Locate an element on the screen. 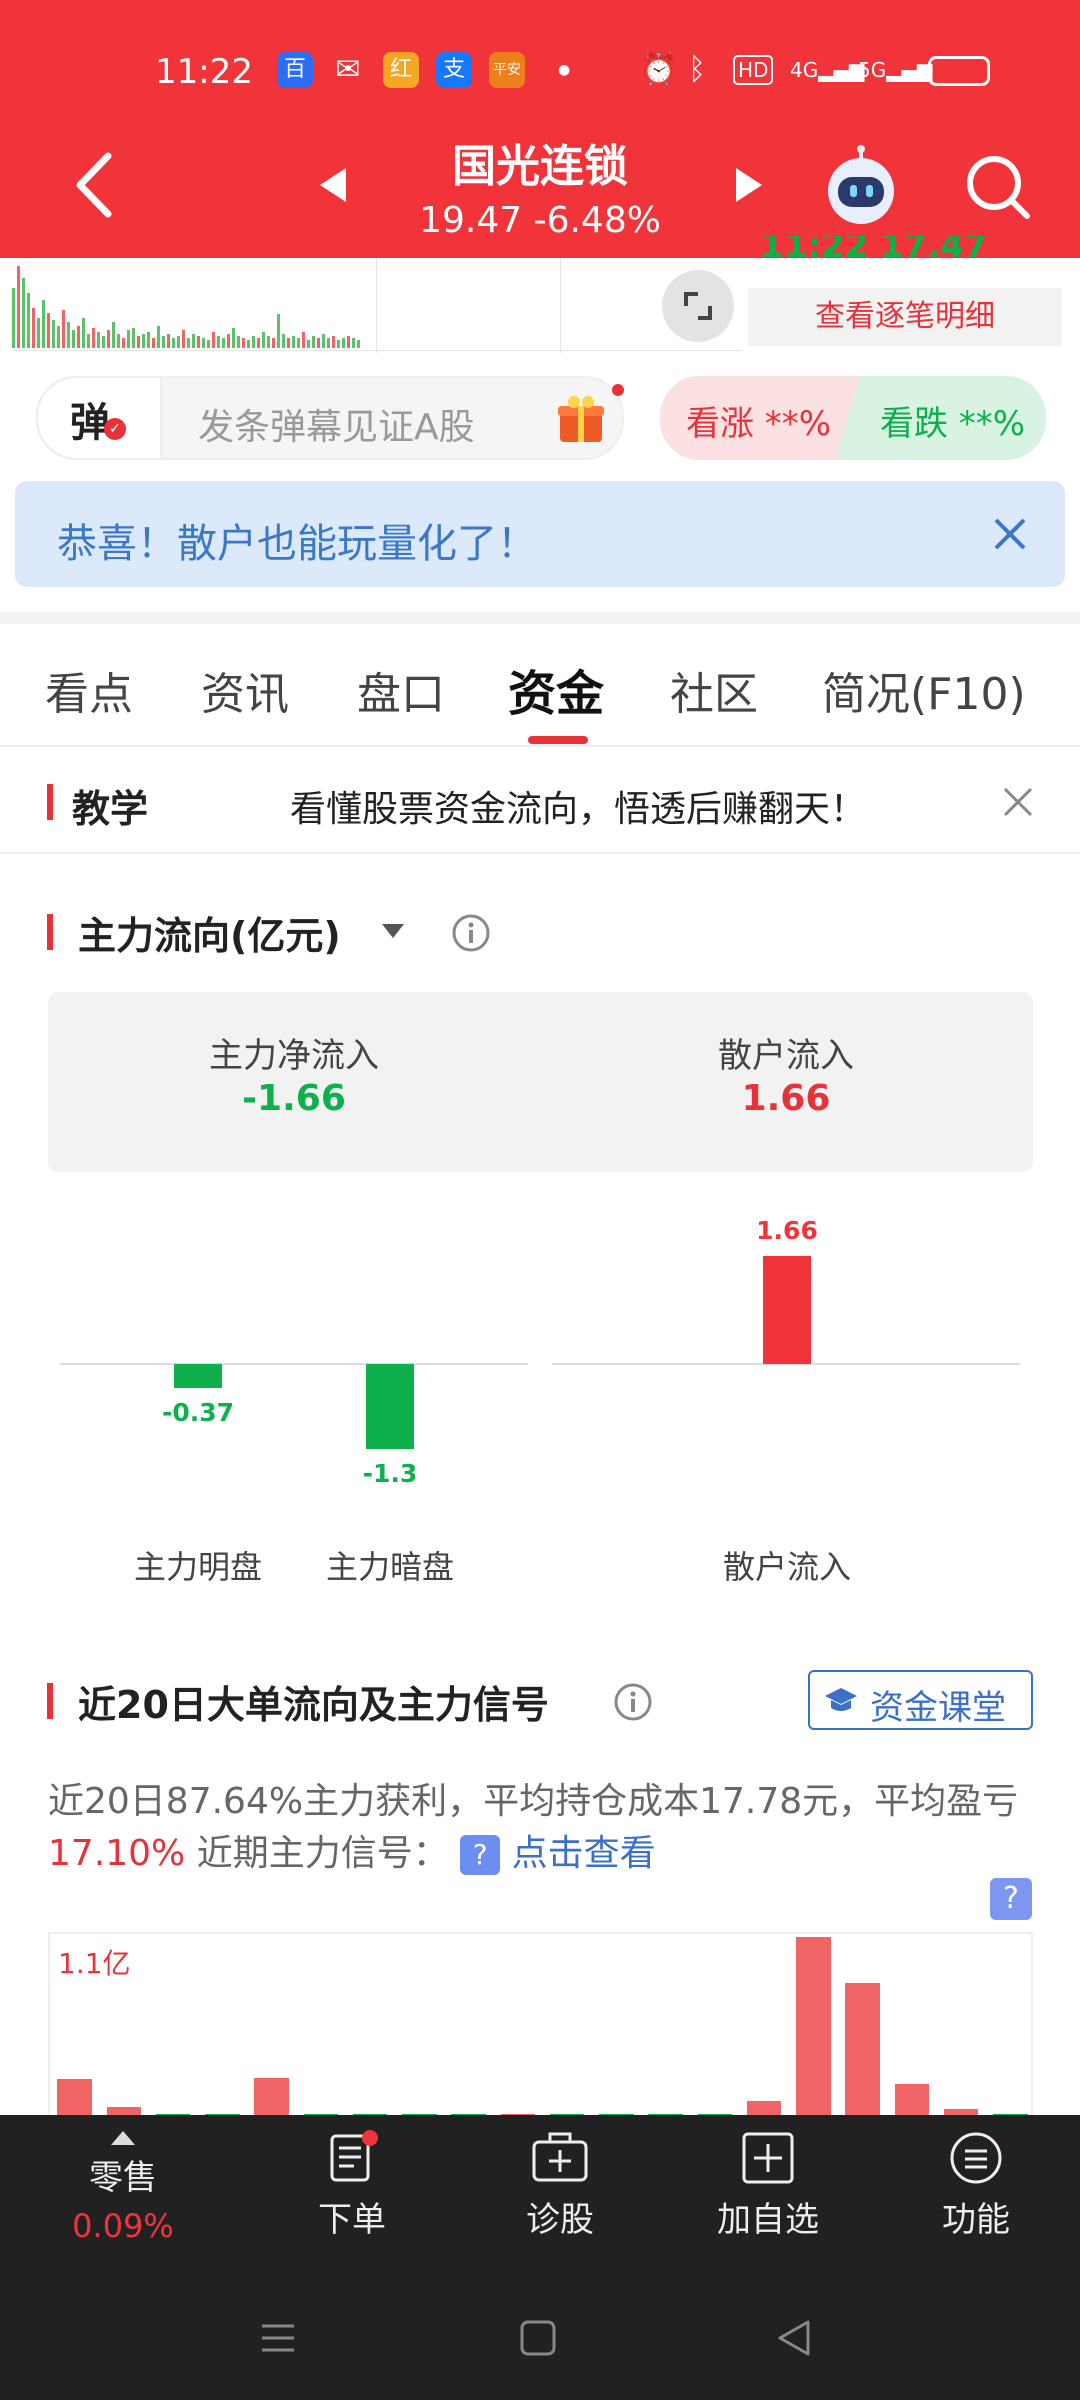  retail-inflow-value: 1.66 is located at coordinates (786, 1098).